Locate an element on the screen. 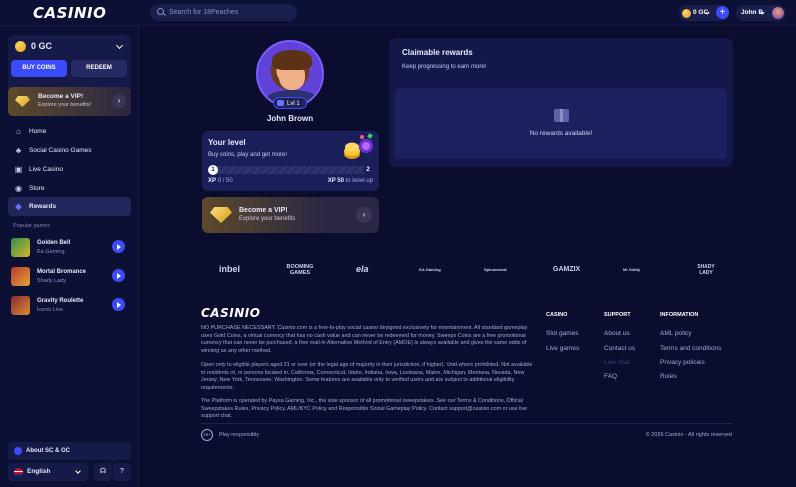  vip-subtitle: Explore your benefits! is located at coordinates (65, 105).